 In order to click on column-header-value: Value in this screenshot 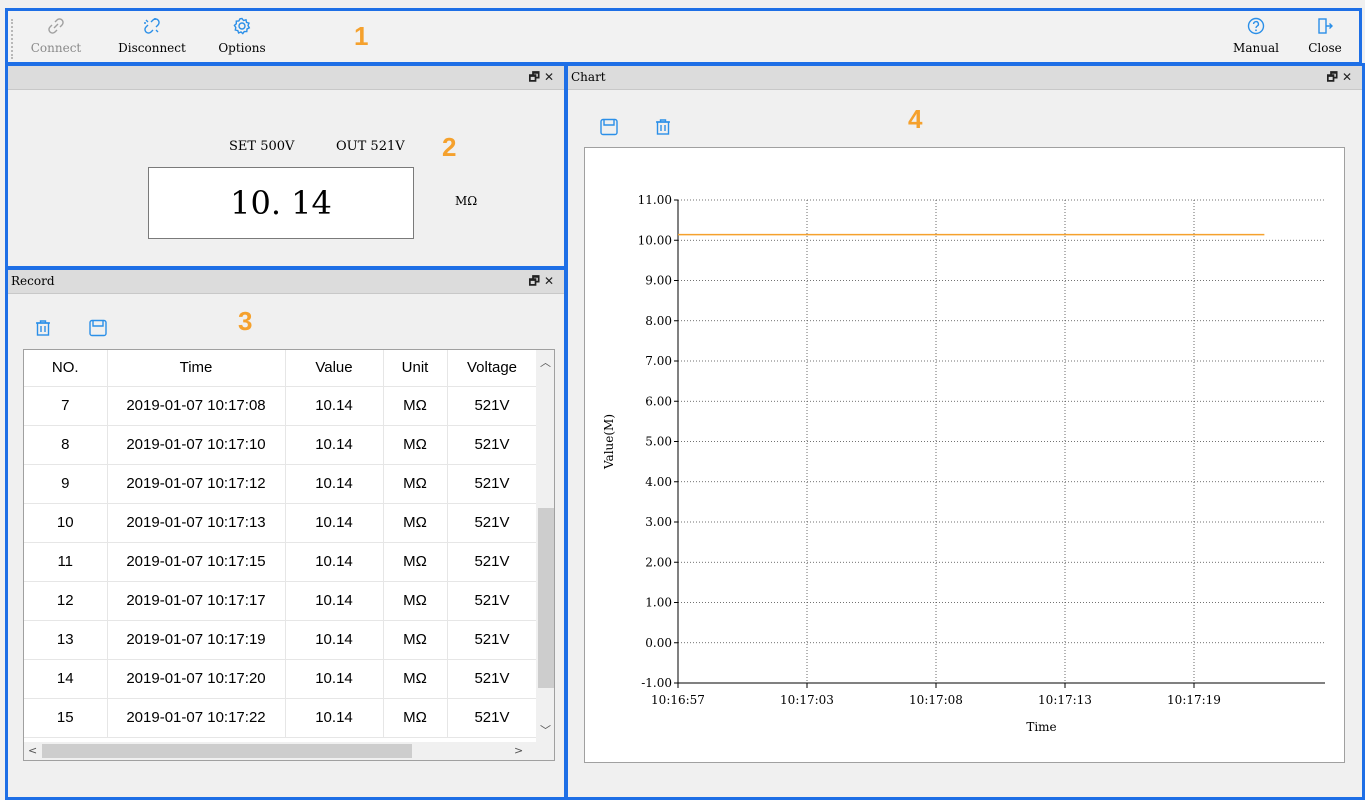, I will do `click(334, 368)`.